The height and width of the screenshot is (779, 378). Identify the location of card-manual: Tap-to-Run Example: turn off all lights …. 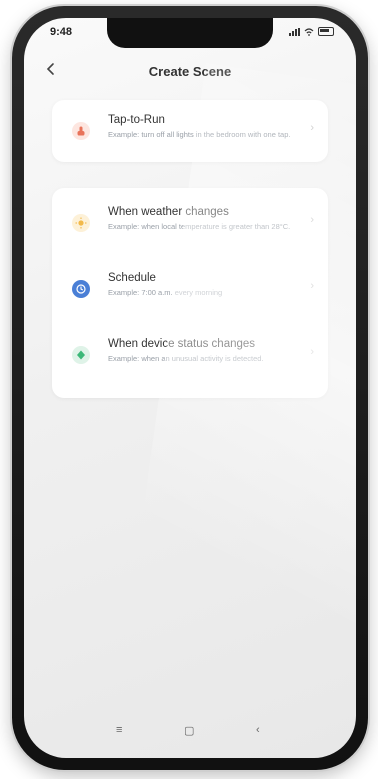
(190, 131).